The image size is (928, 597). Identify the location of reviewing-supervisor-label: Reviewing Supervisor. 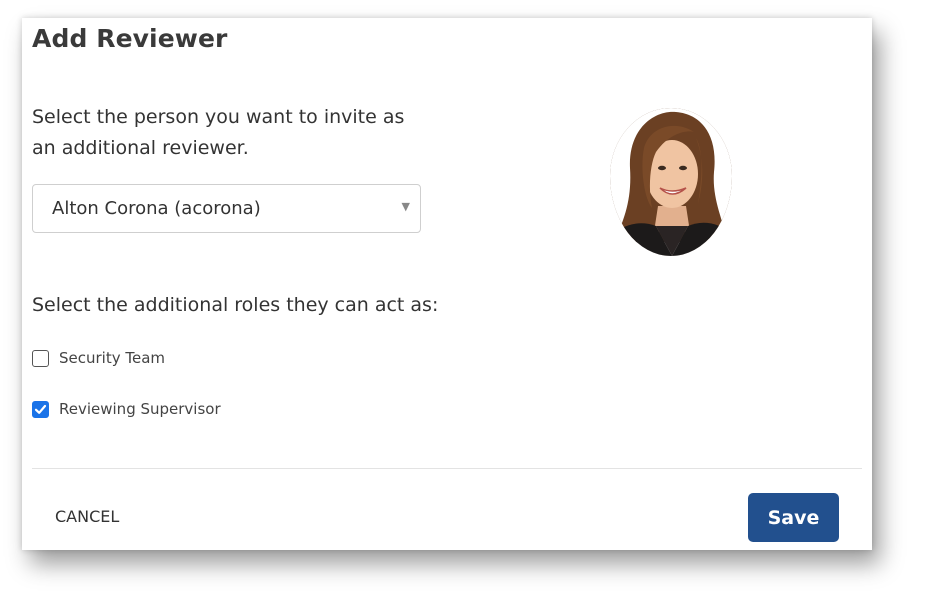
(140, 409).